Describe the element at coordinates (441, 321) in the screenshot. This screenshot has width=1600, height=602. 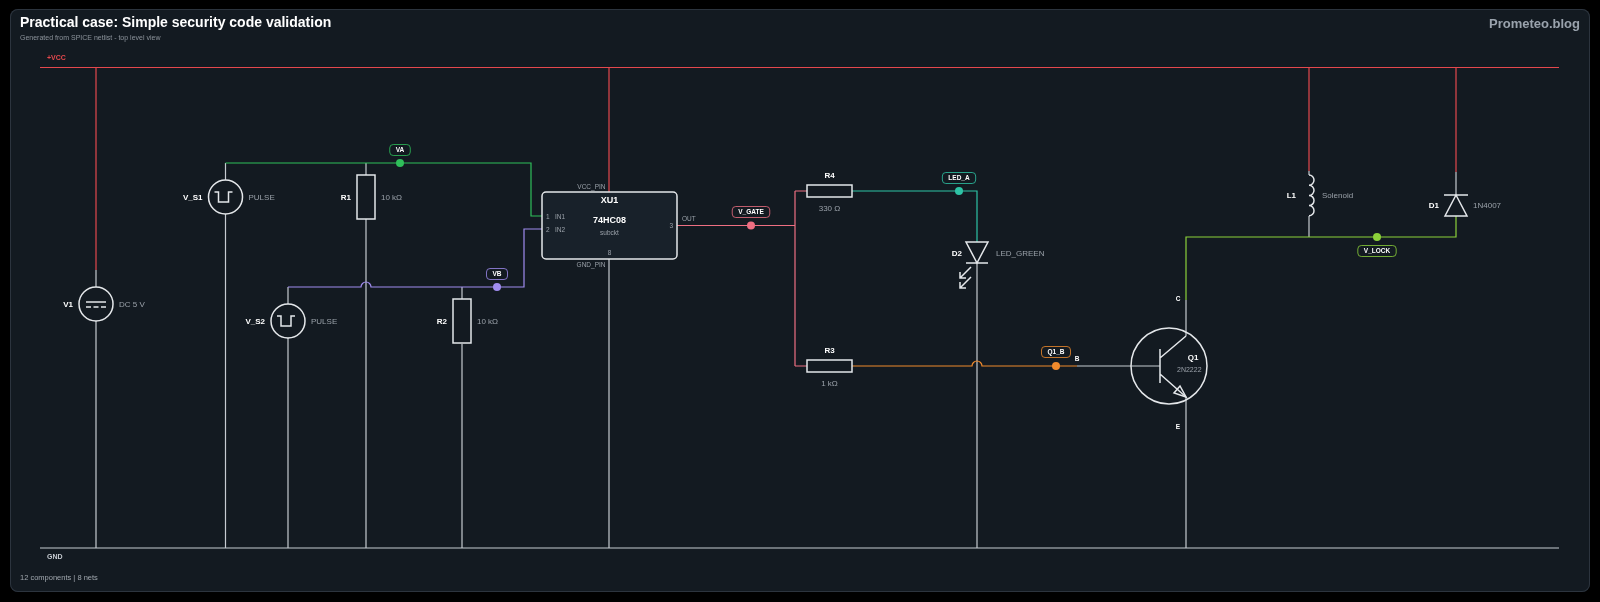
I see `component-ref-label: R2` at that location.